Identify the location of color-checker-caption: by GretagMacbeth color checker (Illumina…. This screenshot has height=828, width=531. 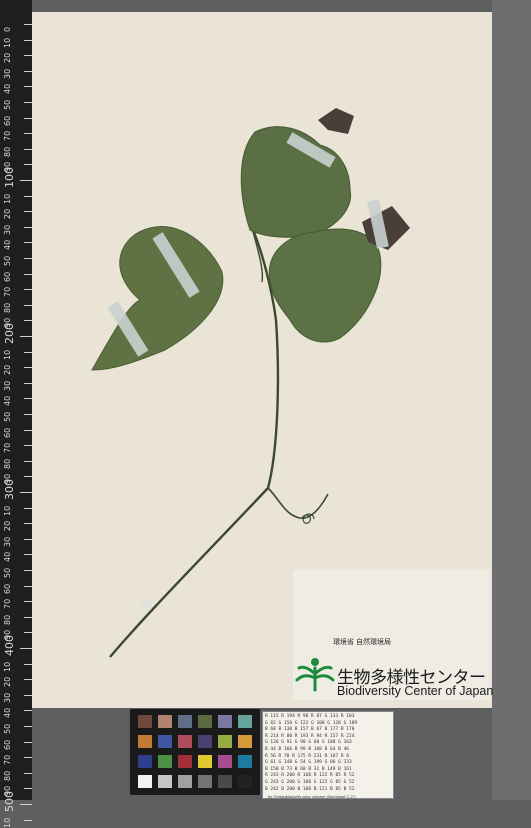
(312, 796).